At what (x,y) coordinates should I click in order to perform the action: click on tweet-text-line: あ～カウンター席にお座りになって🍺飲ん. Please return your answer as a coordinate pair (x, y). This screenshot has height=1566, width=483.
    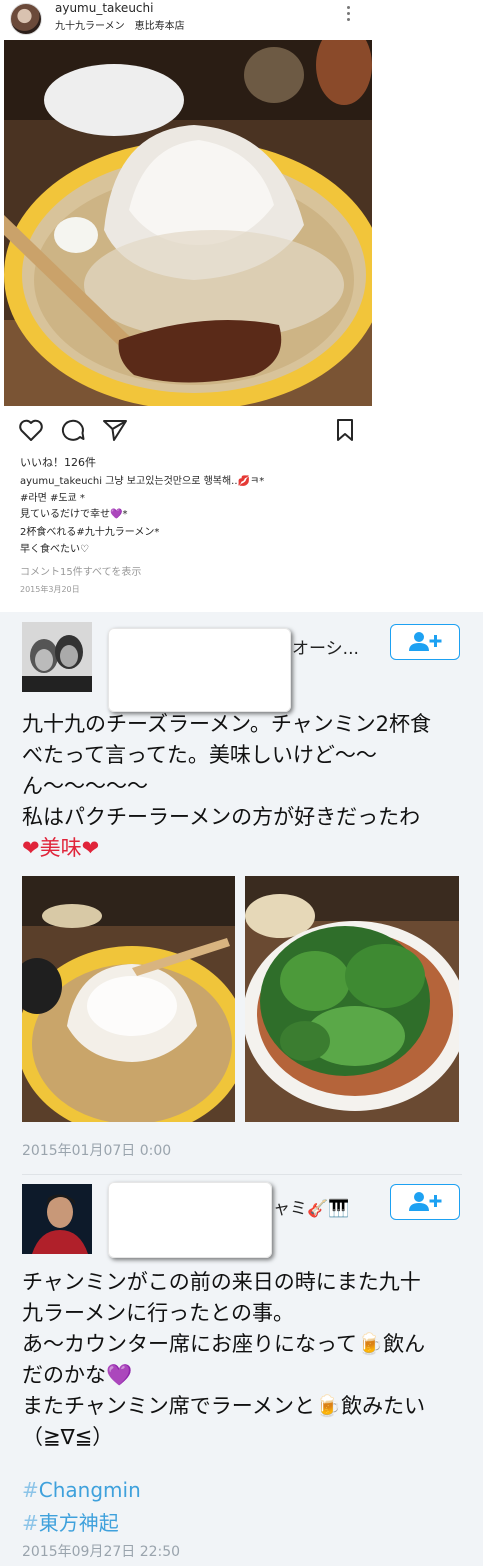
    Looking at the image, I should click on (224, 1344).